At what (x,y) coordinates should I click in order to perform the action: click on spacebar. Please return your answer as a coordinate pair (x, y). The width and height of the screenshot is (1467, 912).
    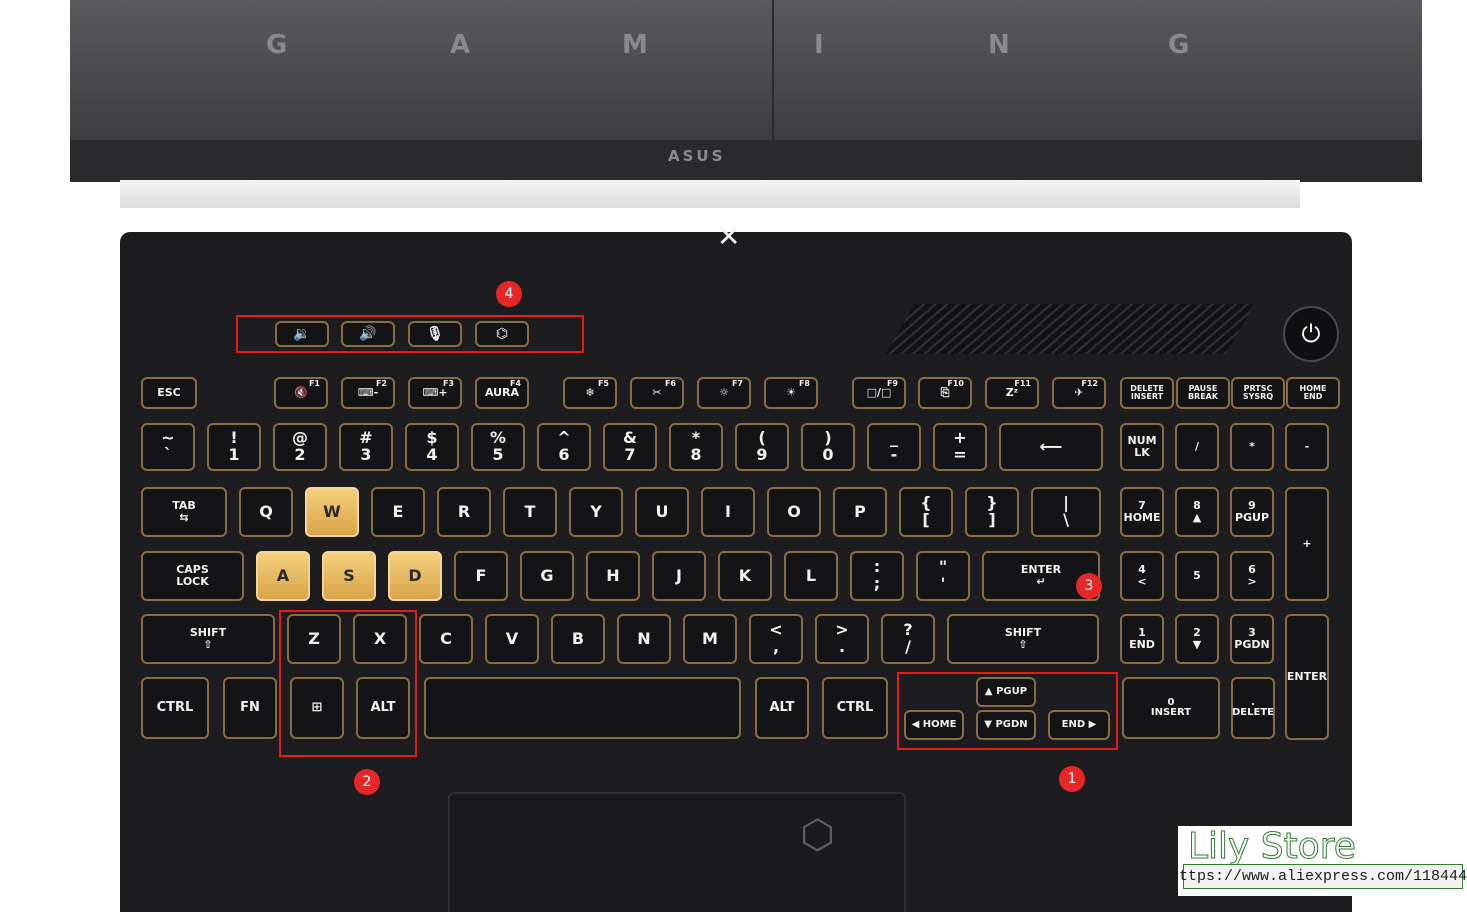
    Looking at the image, I should click on (582, 708).